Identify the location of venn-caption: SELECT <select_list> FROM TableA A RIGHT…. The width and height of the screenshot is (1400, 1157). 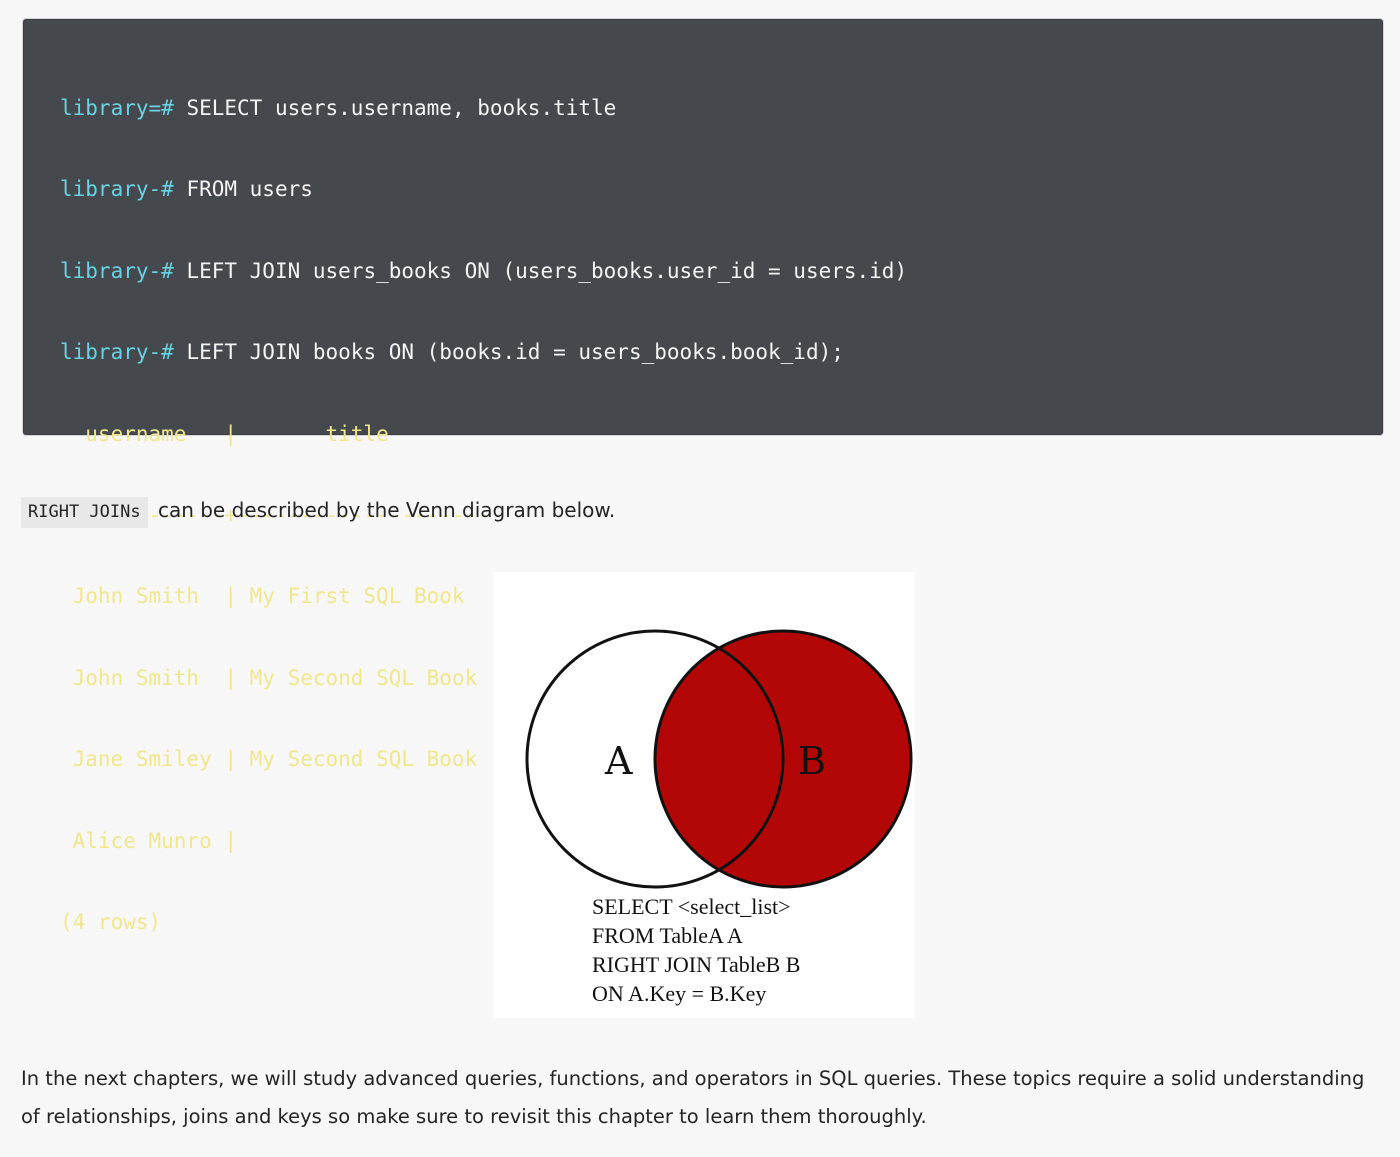
(696, 950).